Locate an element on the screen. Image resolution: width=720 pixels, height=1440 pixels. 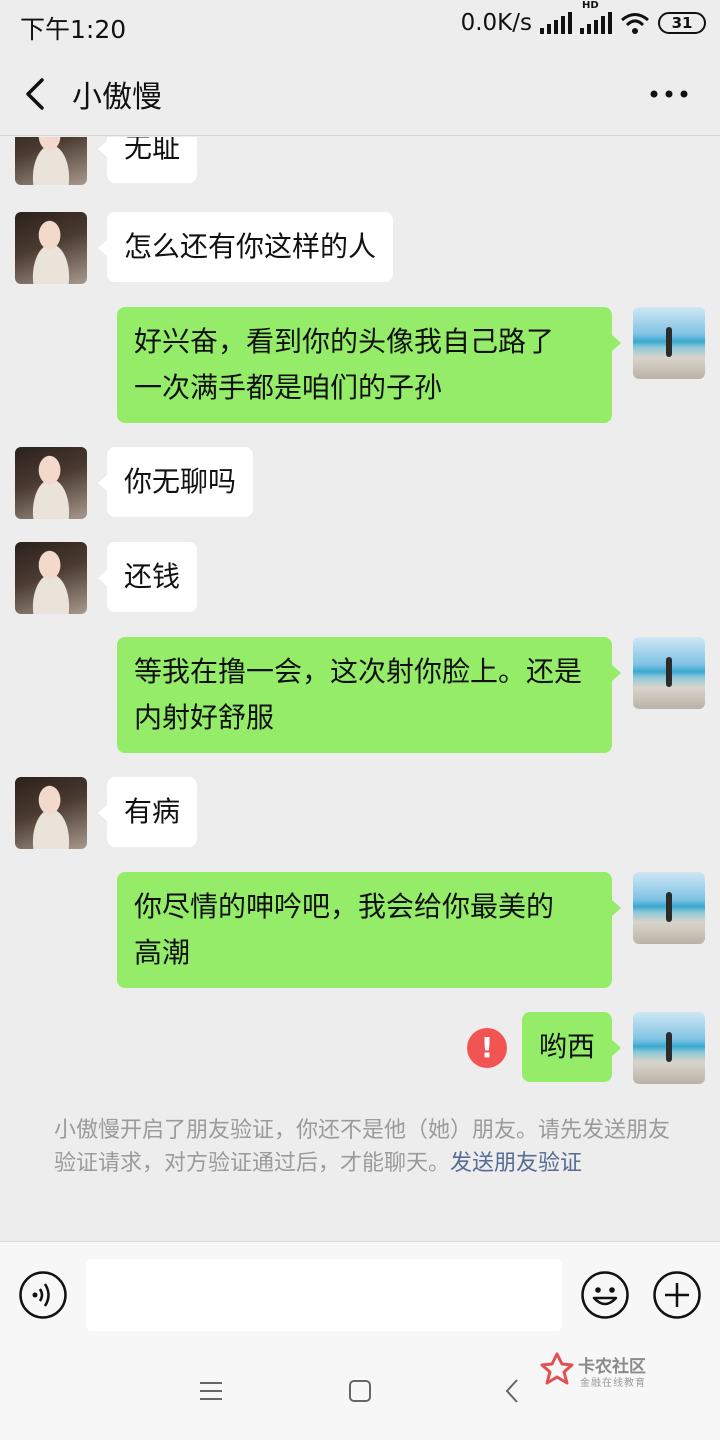
emoji-icon is located at coordinates (605, 1295).